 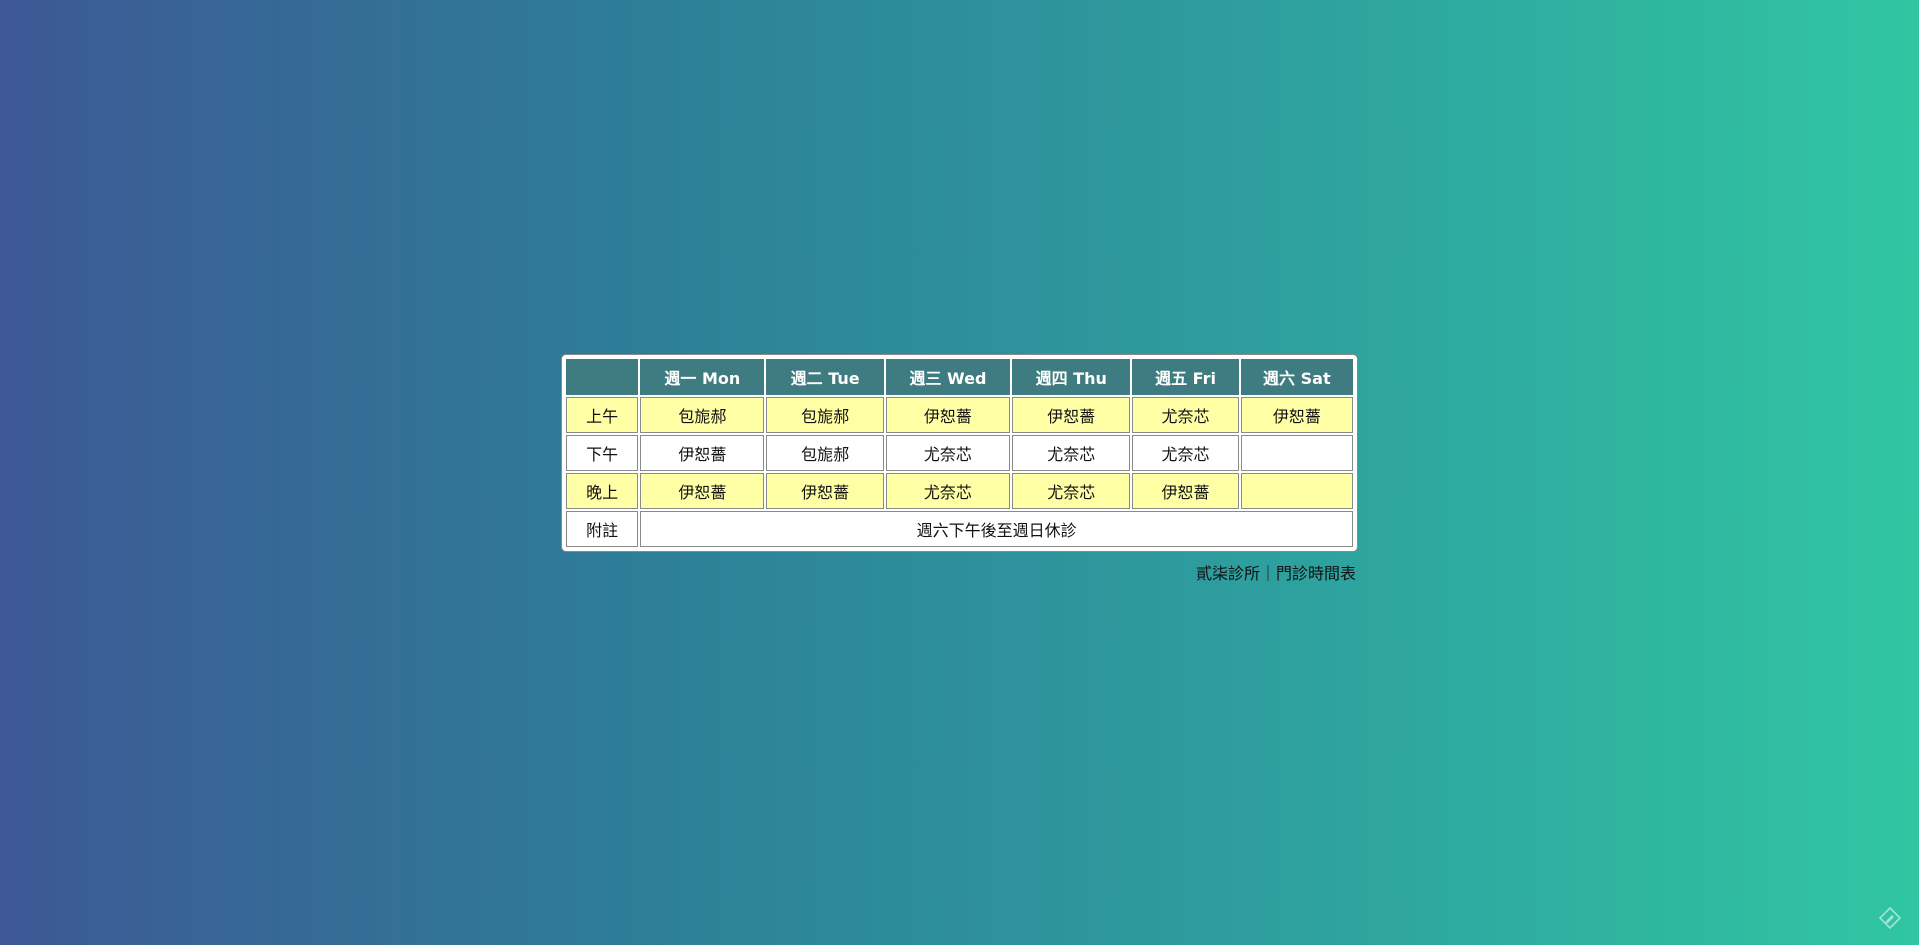 What do you see at coordinates (602, 491) in the screenshot?
I see `row-label-evening: 晚上` at bounding box center [602, 491].